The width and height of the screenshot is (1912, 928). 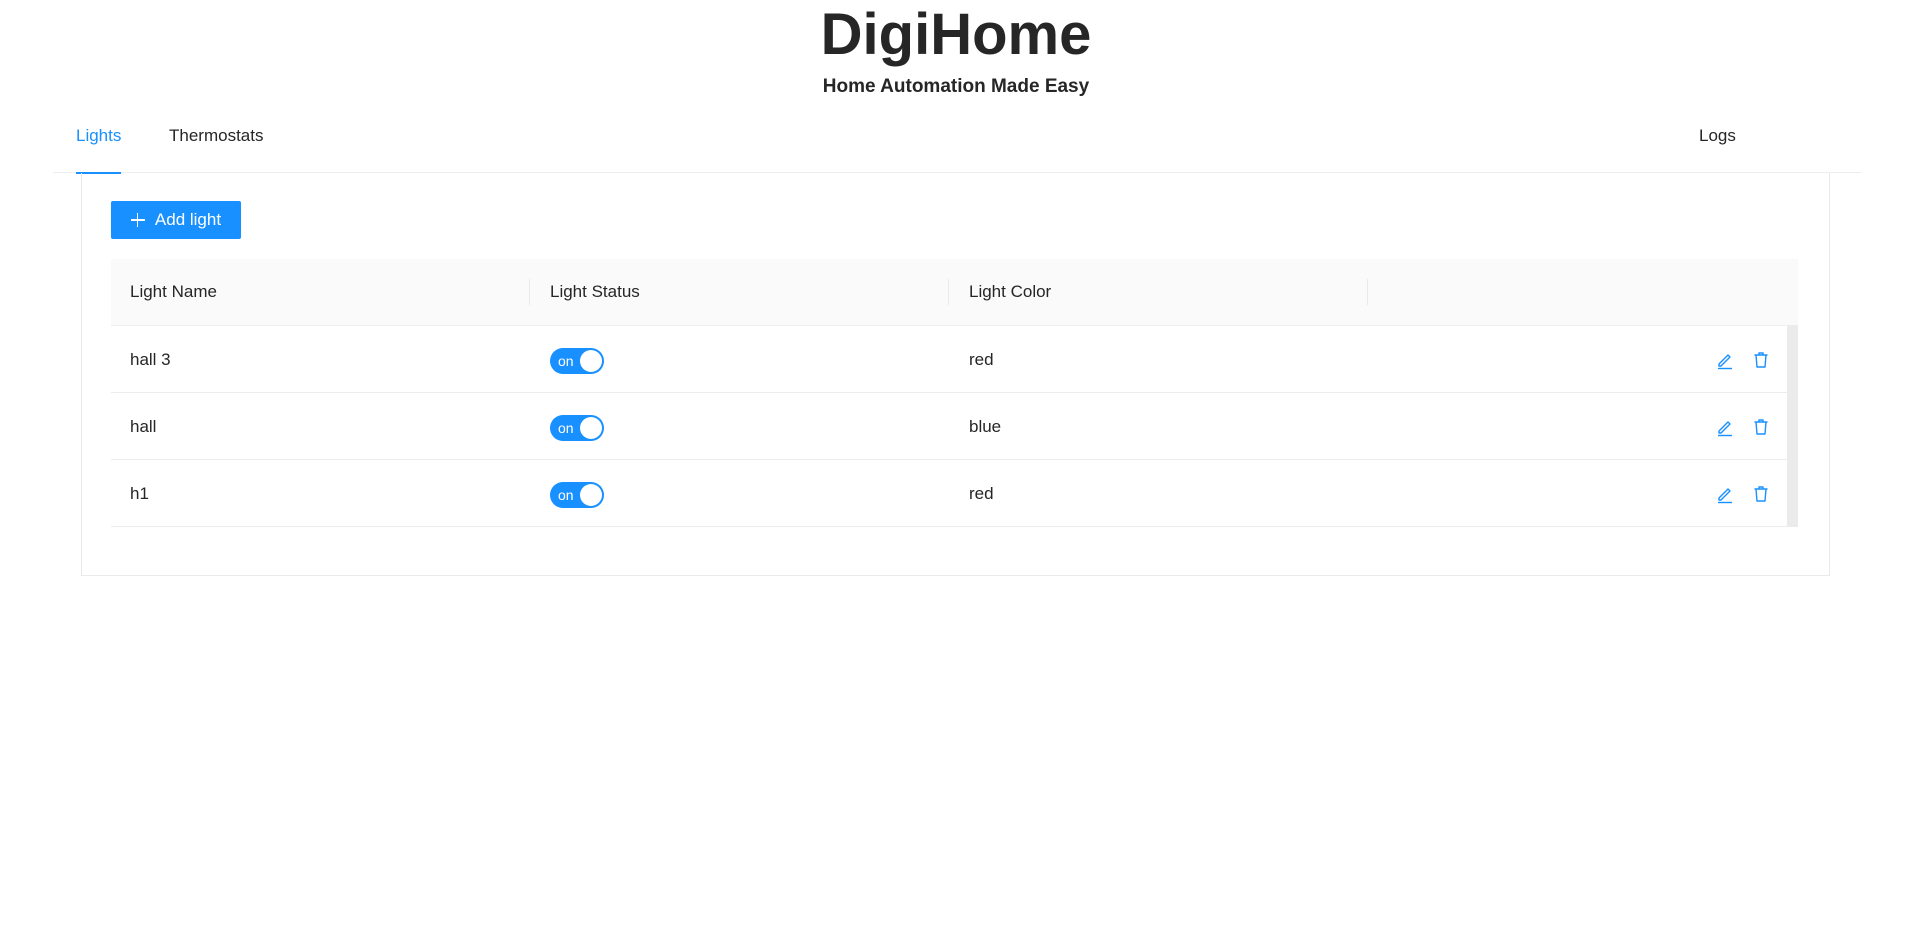 I want to click on light-name: h1, so click(x=139, y=493).